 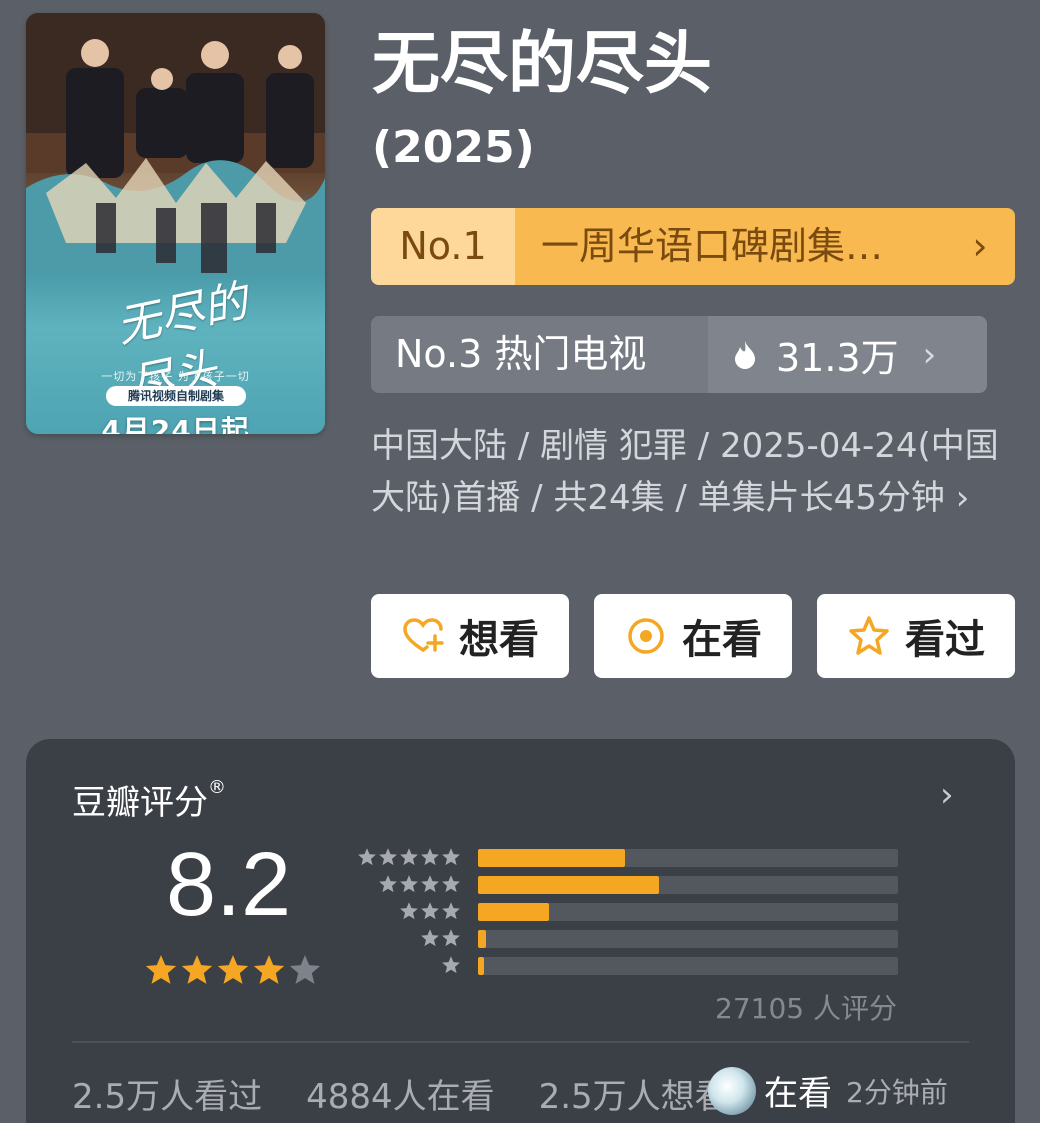 I want to click on watched-button: 看过, so click(x=916, y=636).